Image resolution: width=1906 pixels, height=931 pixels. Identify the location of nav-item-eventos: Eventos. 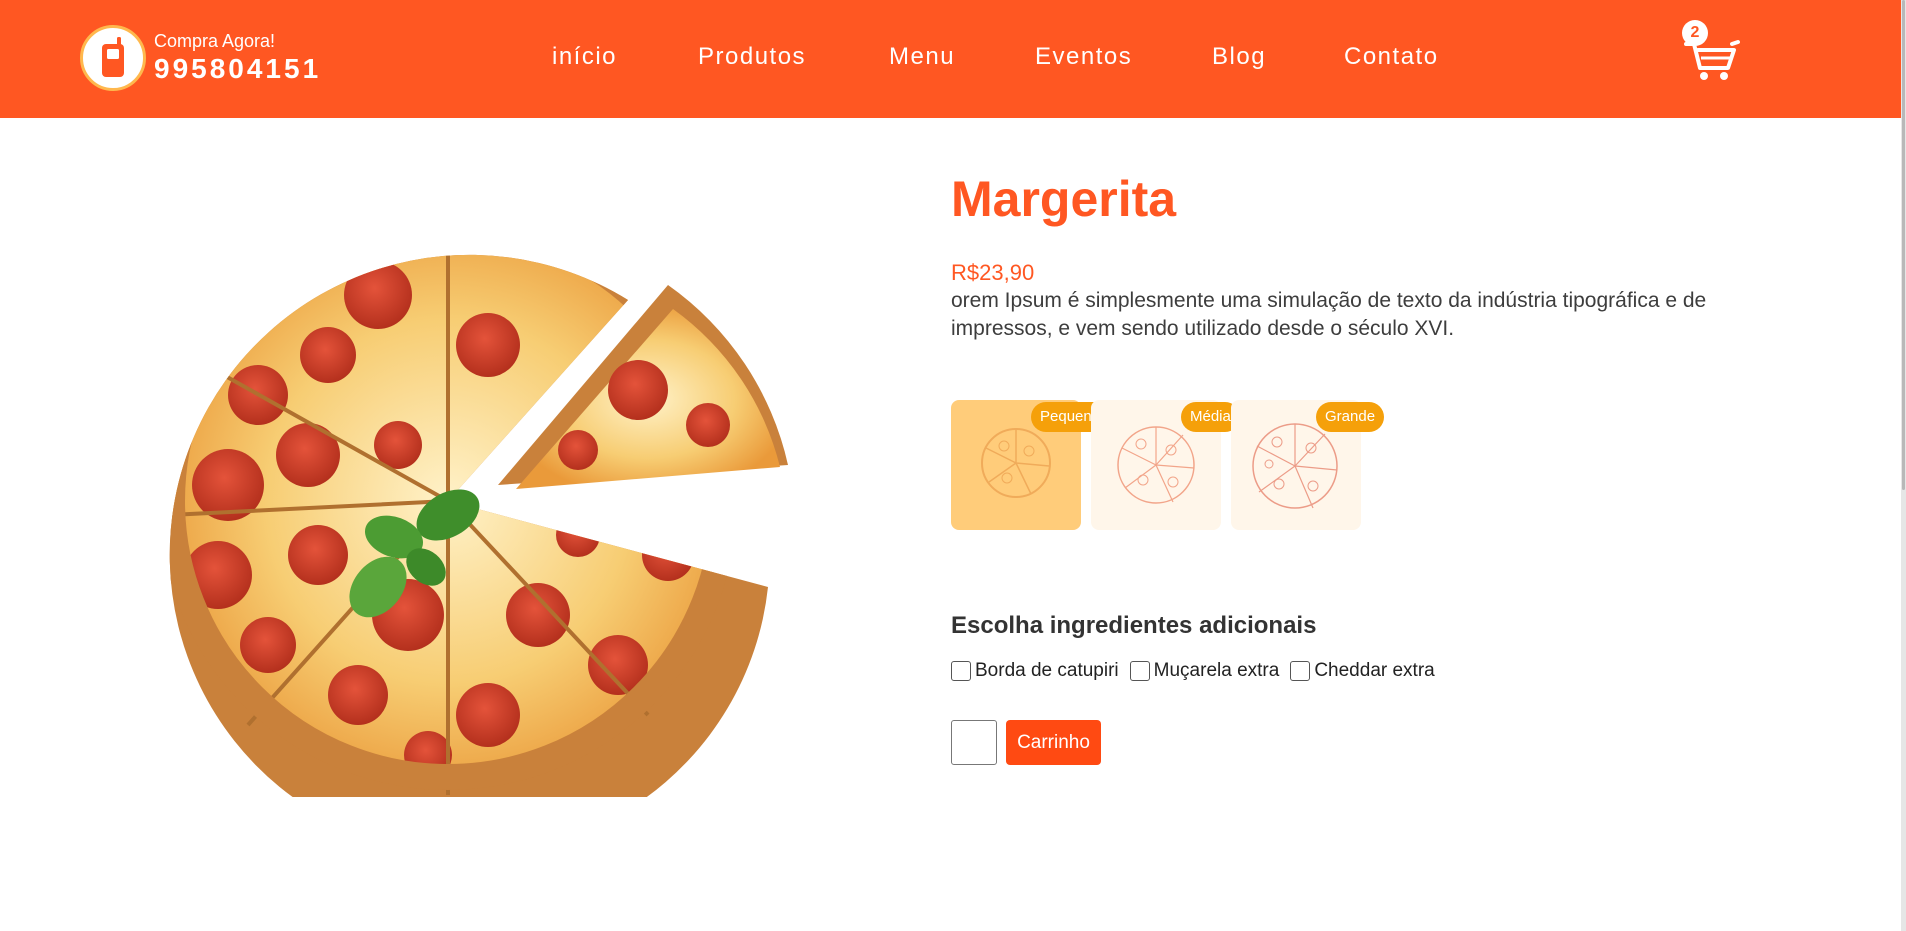
(1083, 57).